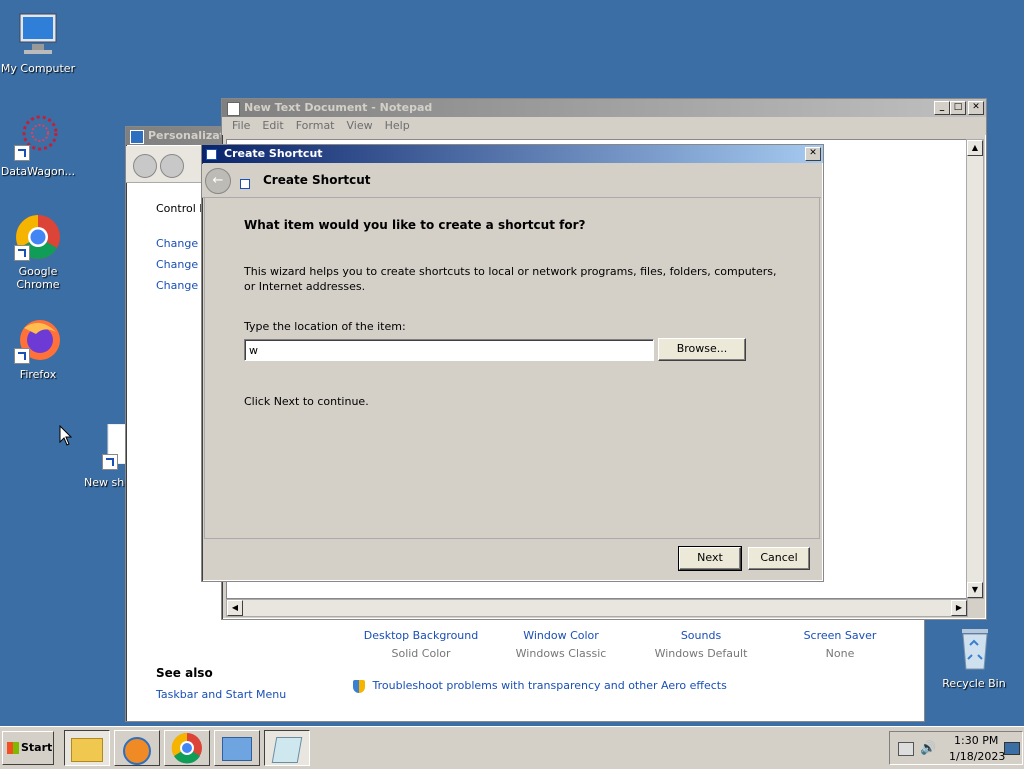 This screenshot has height=769, width=1024. What do you see at coordinates (974, 649) in the screenshot?
I see `recycle-bin-icon` at bounding box center [974, 649].